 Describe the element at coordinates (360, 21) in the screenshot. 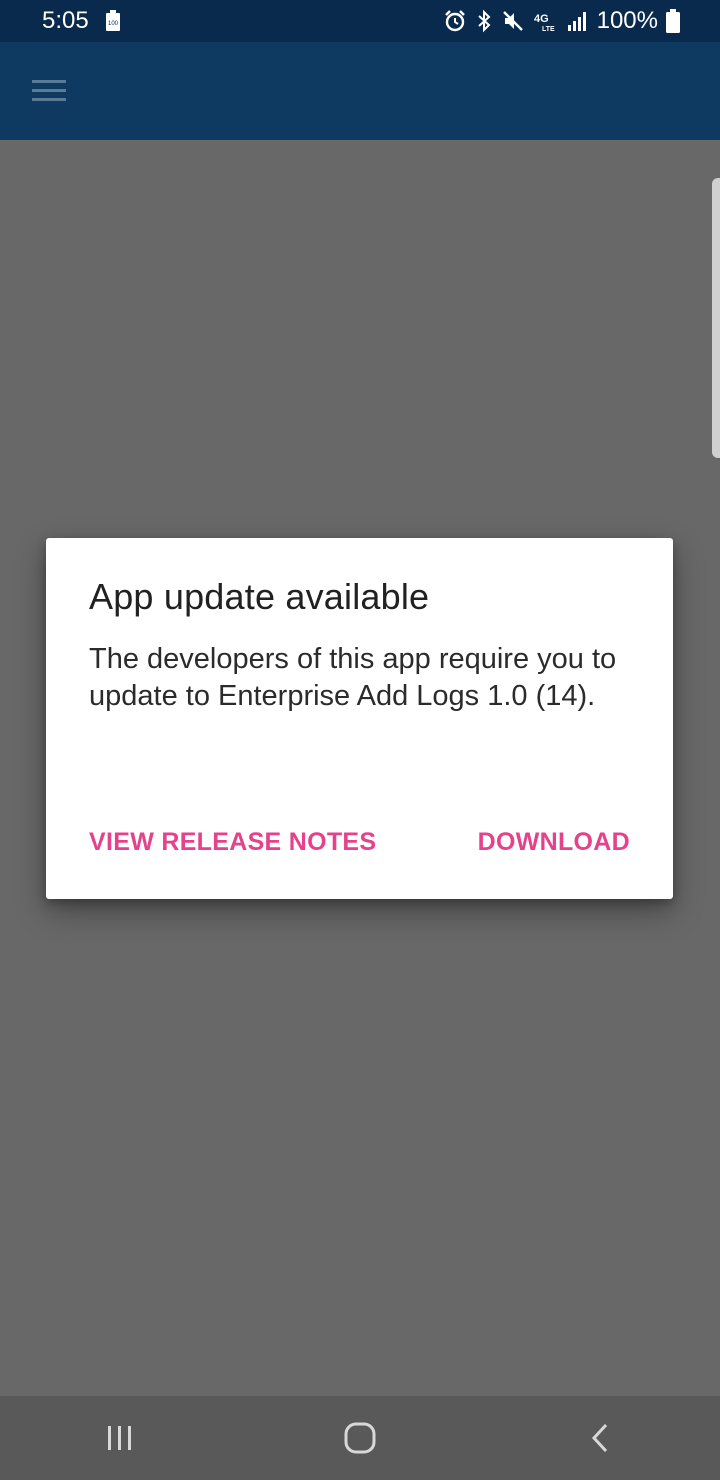

I see `status-bar: 5:05 100 4G LTE 100%` at that location.